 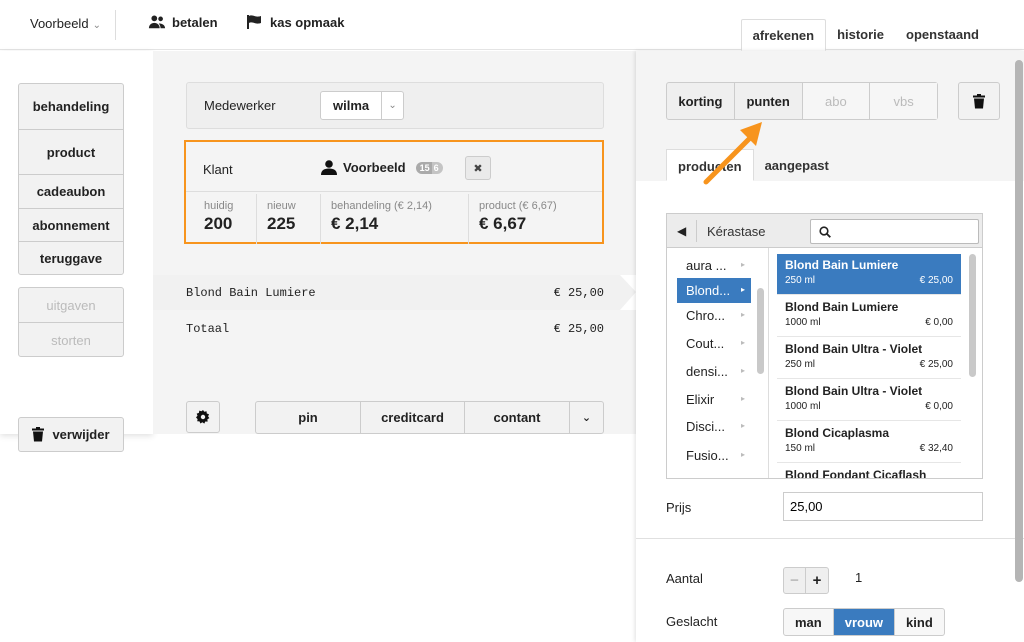 I want to click on value-treatment: behandeling (€ 2,14) € 2,14, so click(x=394, y=219).